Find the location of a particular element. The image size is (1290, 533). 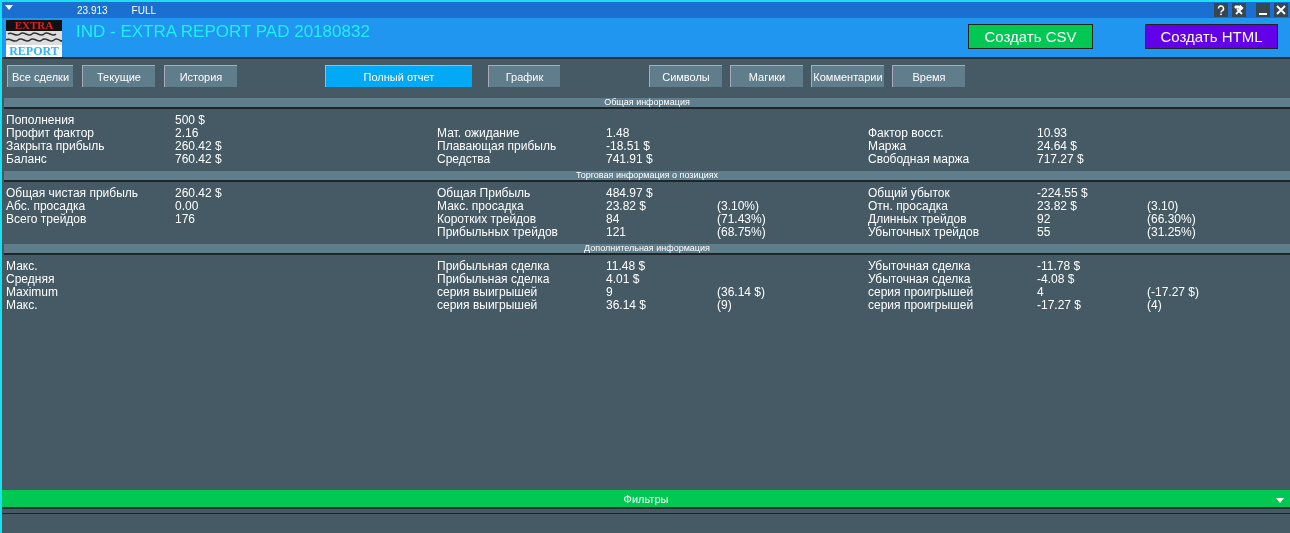

field-label: Плавающая прибыль is located at coordinates (497, 146).